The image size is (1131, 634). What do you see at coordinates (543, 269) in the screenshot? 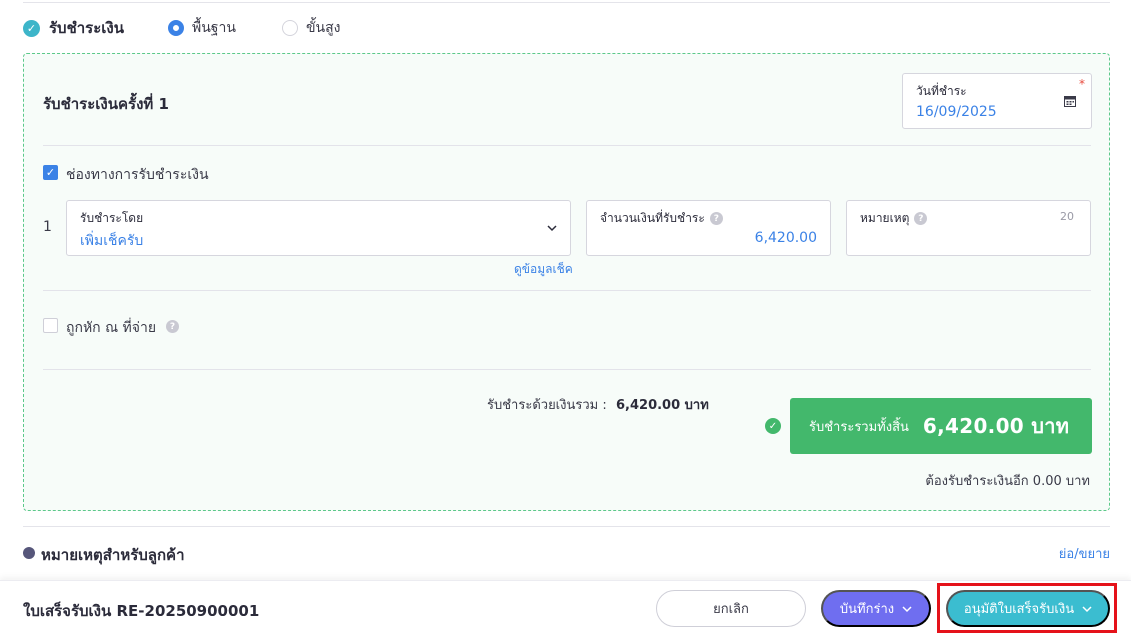
I see `view-cheque-link: ดูข้อมูลเช็ค` at bounding box center [543, 269].